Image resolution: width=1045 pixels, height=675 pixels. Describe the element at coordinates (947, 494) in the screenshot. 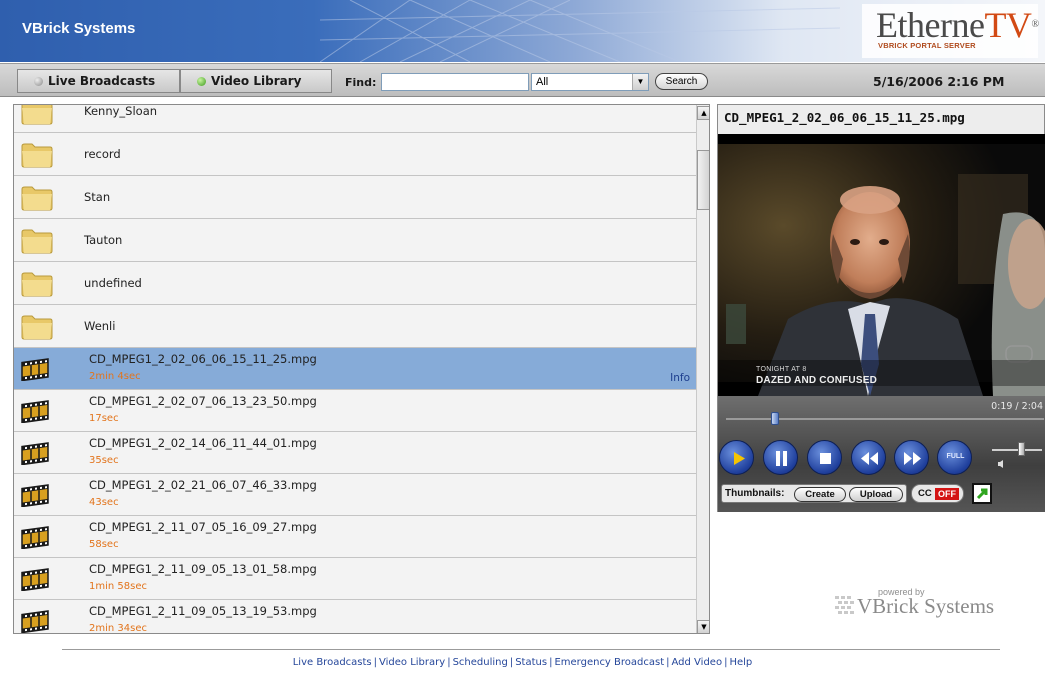

I see `cc-state-badge: OFF` at that location.